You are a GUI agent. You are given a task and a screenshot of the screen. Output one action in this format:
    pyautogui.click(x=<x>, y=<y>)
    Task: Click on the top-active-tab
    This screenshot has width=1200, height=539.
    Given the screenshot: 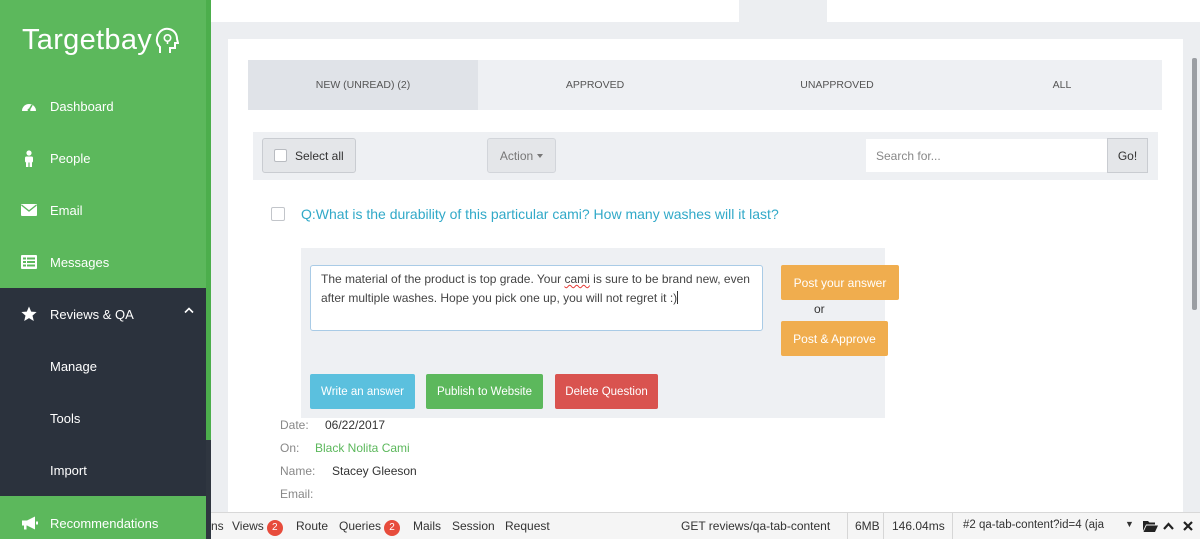 What is the action you would take?
    pyautogui.click(x=783, y=11)
    